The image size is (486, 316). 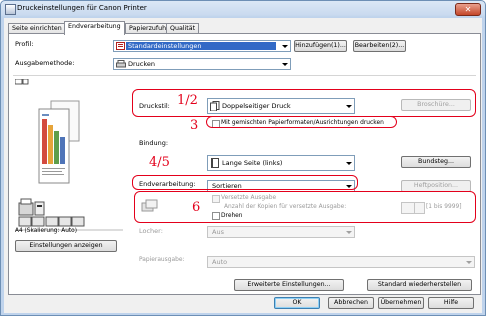 What do you see at coordinates (65, 221) in the screenshot?
I see `booklet-icon` at bounding box center [65, 221].